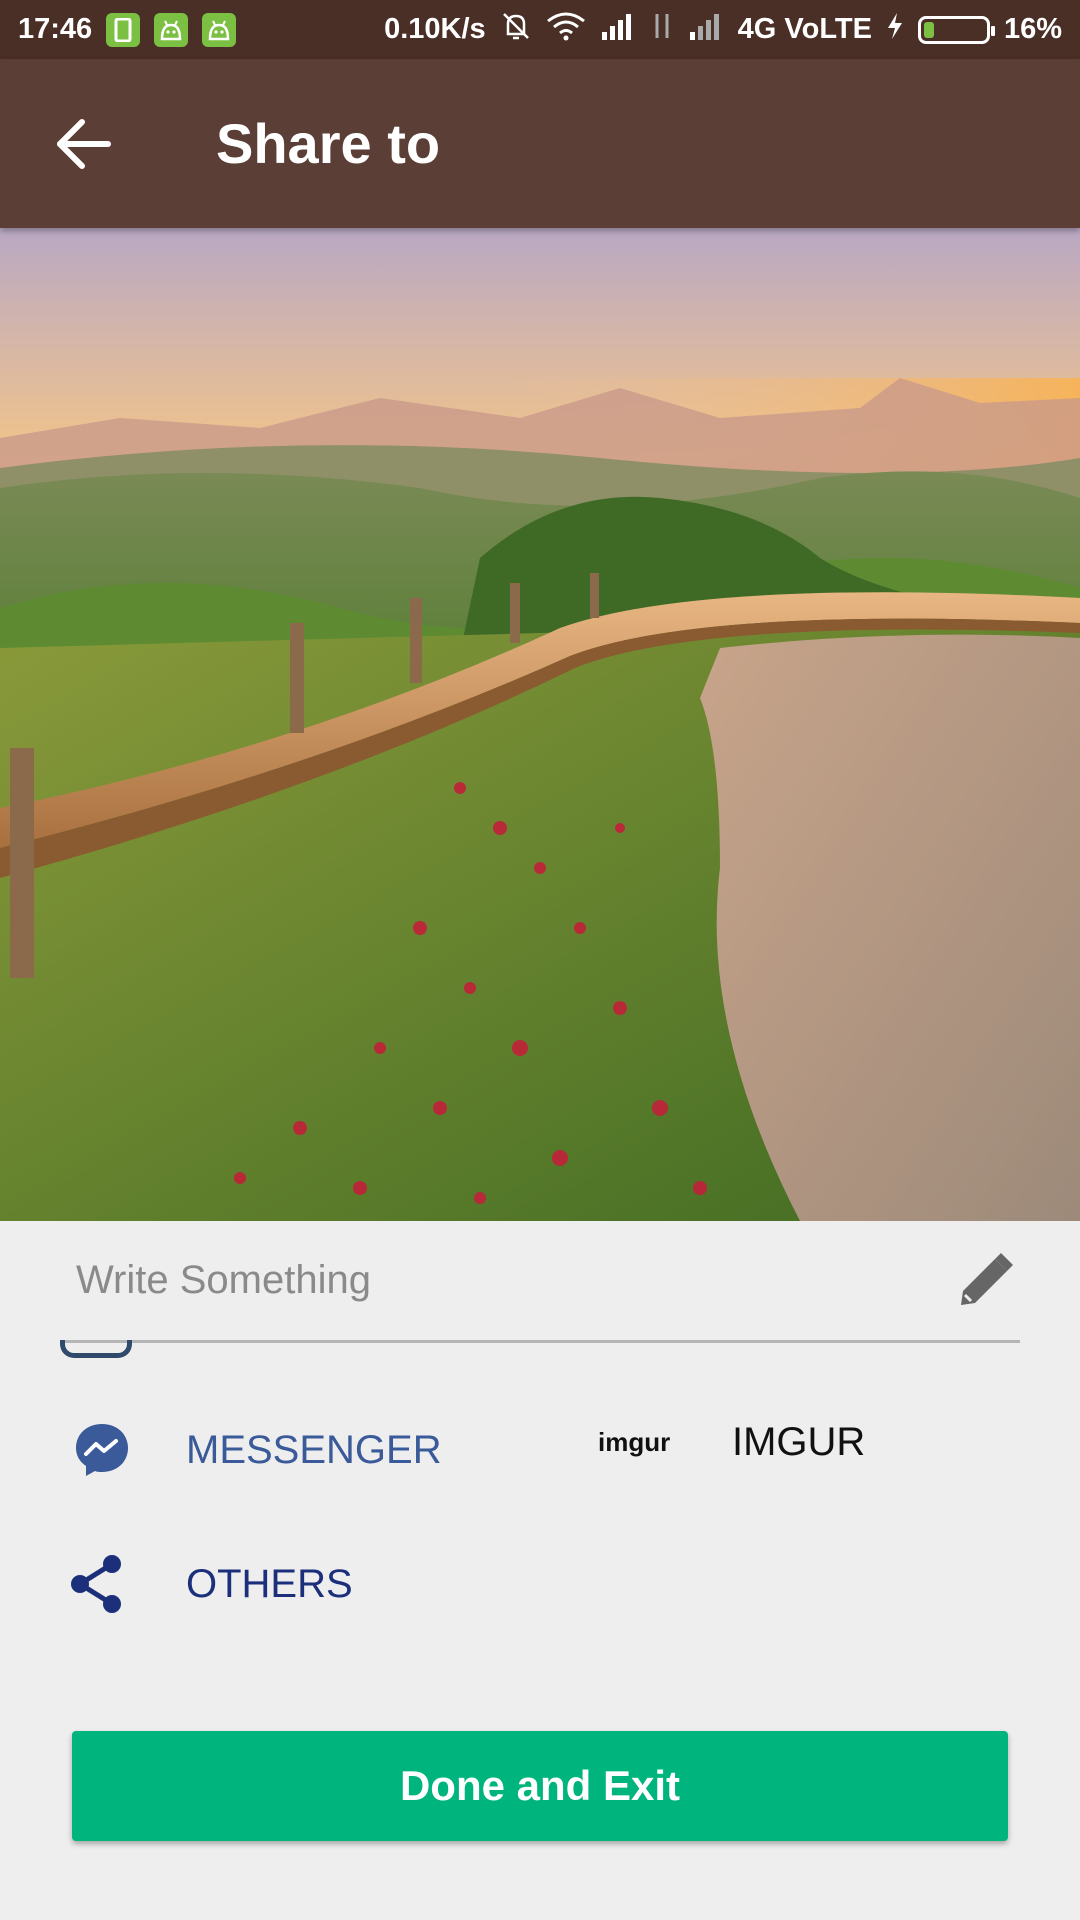 Image resolution: width=1080 pixels, height=1920 pixels. Describe the element at coordinates (96, 1349) in the screenshot. I see `partial-checkbox` at that location.